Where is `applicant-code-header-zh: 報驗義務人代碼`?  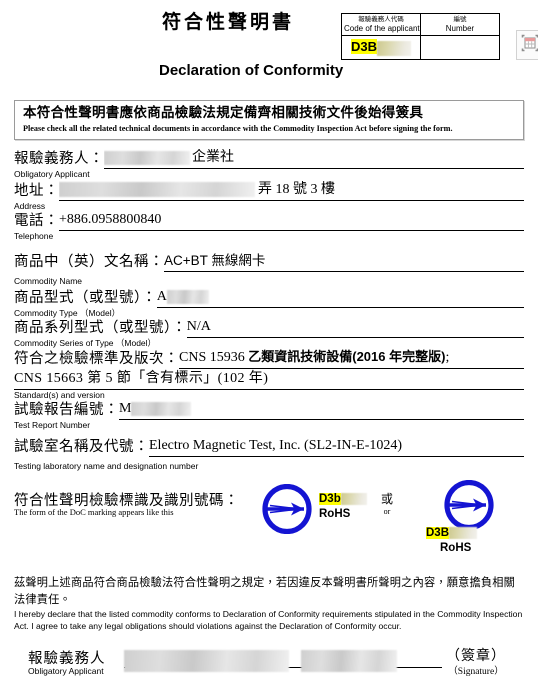
applicant-code-header-zh: 報驗義務人代碼 is located at coordinates (381, 19).